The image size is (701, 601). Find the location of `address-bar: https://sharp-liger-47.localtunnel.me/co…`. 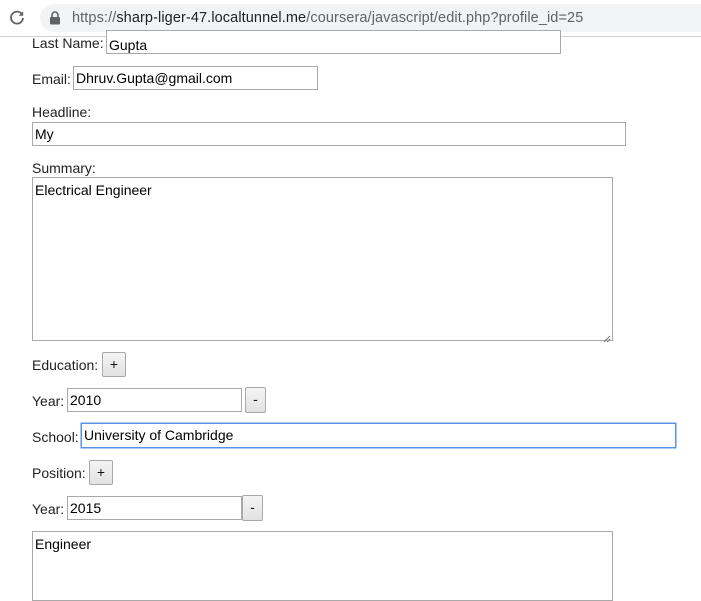

address-bar: https://sharp-liger-47.localtunnel.me/co… is located at coordinates (370, 18).